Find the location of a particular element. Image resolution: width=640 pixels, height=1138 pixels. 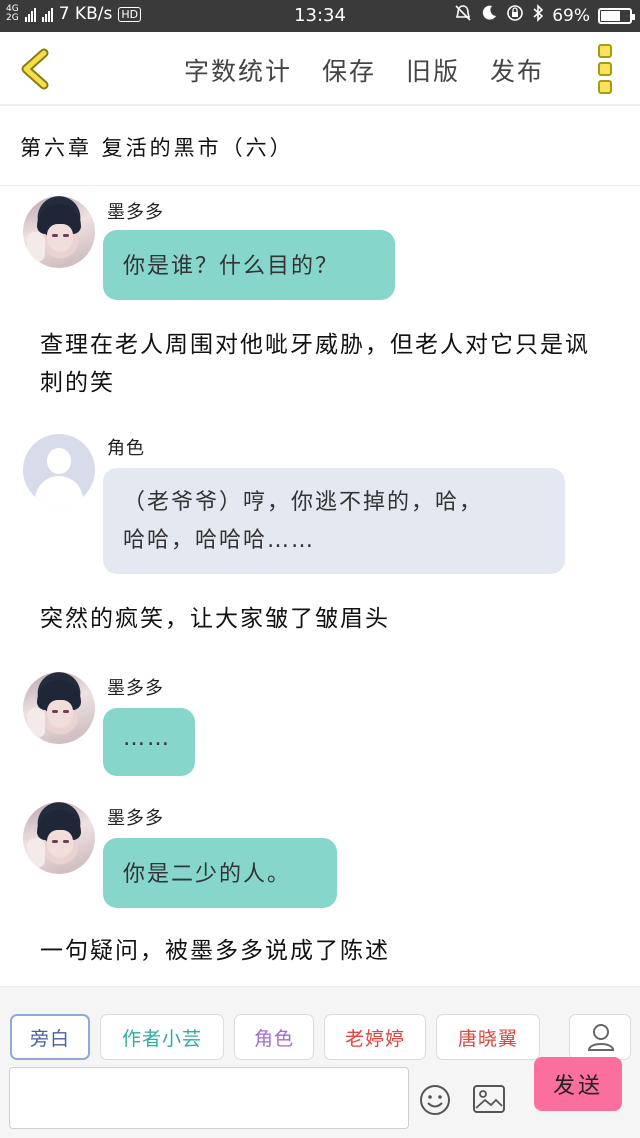

bluetooth-icon is located at coordinates (538, 15).